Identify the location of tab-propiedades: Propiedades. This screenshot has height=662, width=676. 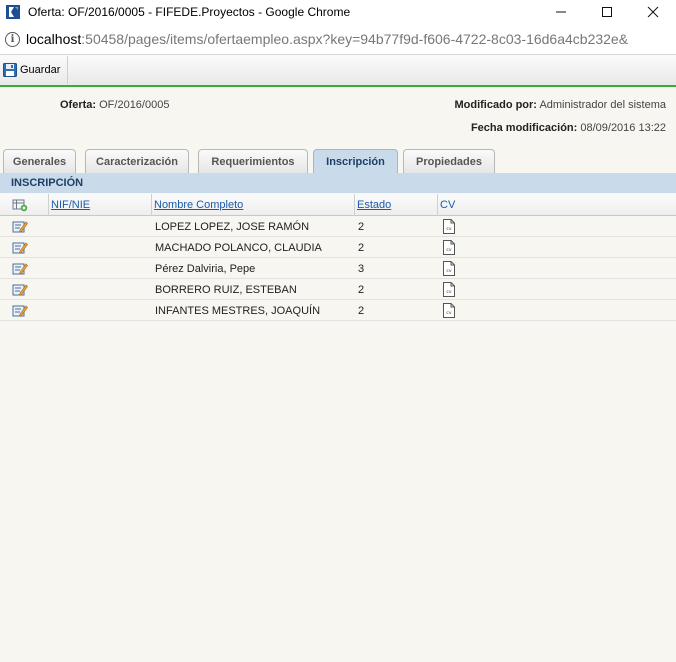
(449, 161).